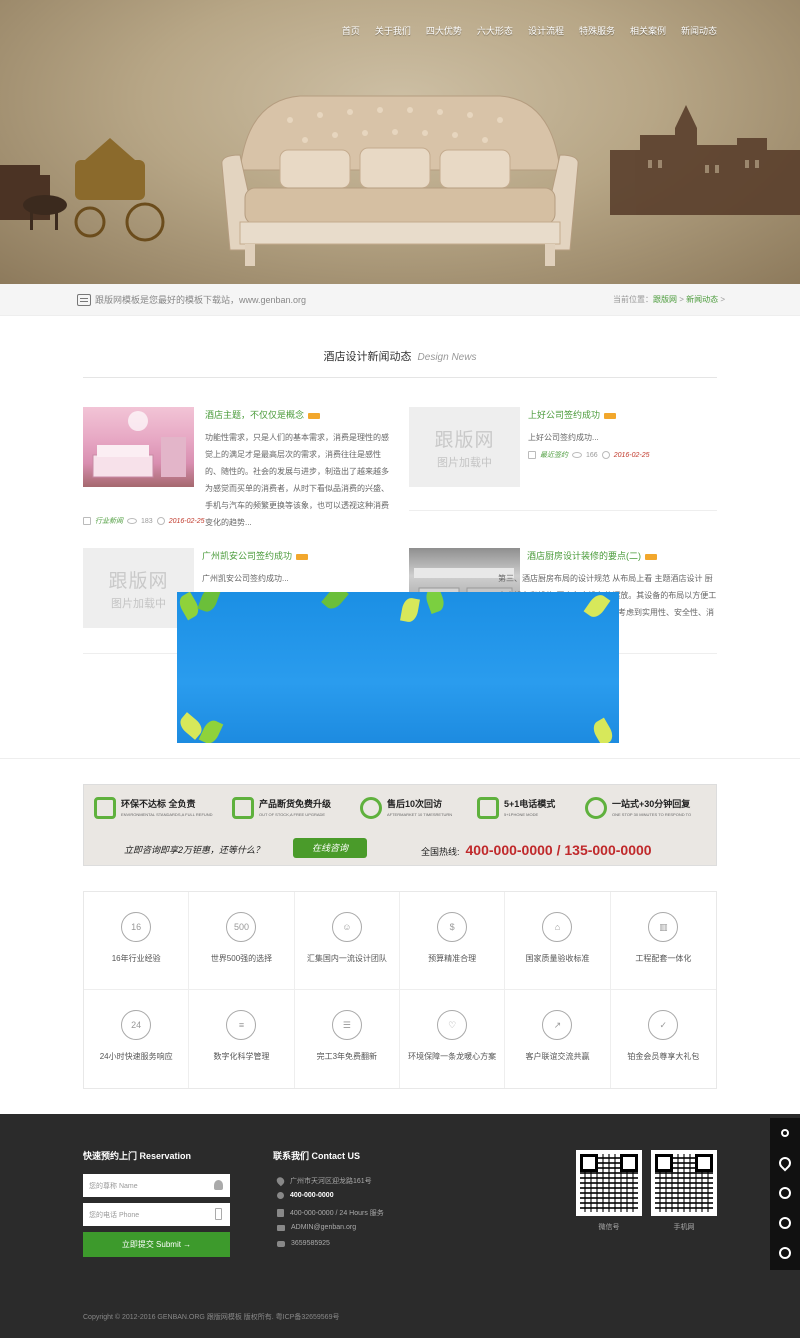 The height and width of the screenshot is (1338, 800). What do you see at coordinates (648, 30) in the screenshot?
I see `nav-cases: 相关案例` at bounding box center [648, 30].